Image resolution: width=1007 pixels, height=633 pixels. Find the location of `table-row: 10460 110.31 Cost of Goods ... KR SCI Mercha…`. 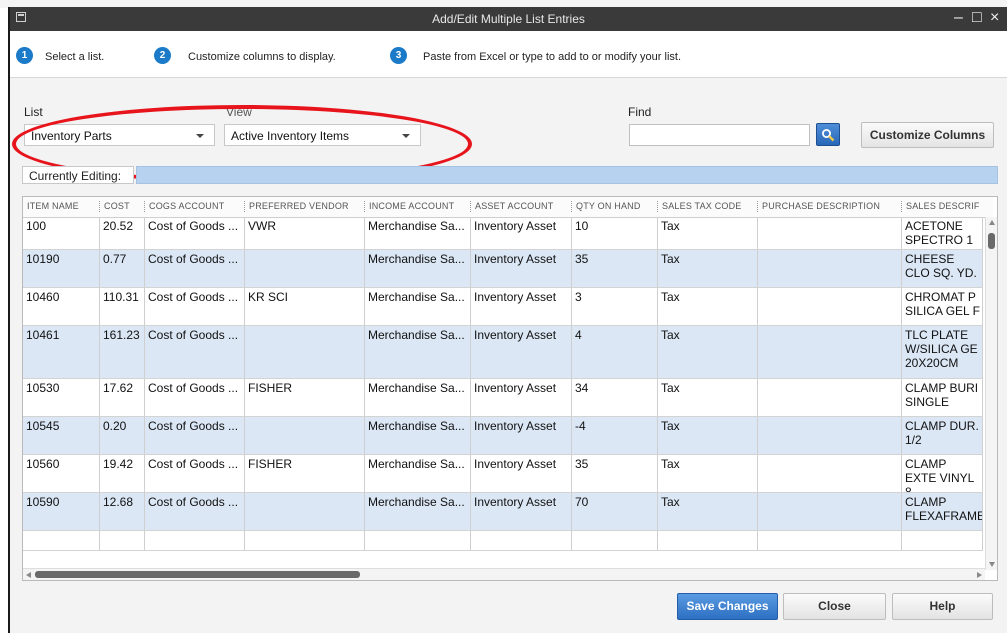

table-row: 10460 110.31 Cost of Goods ... KR SCI Mercha… is located at coordinates (503, 307).